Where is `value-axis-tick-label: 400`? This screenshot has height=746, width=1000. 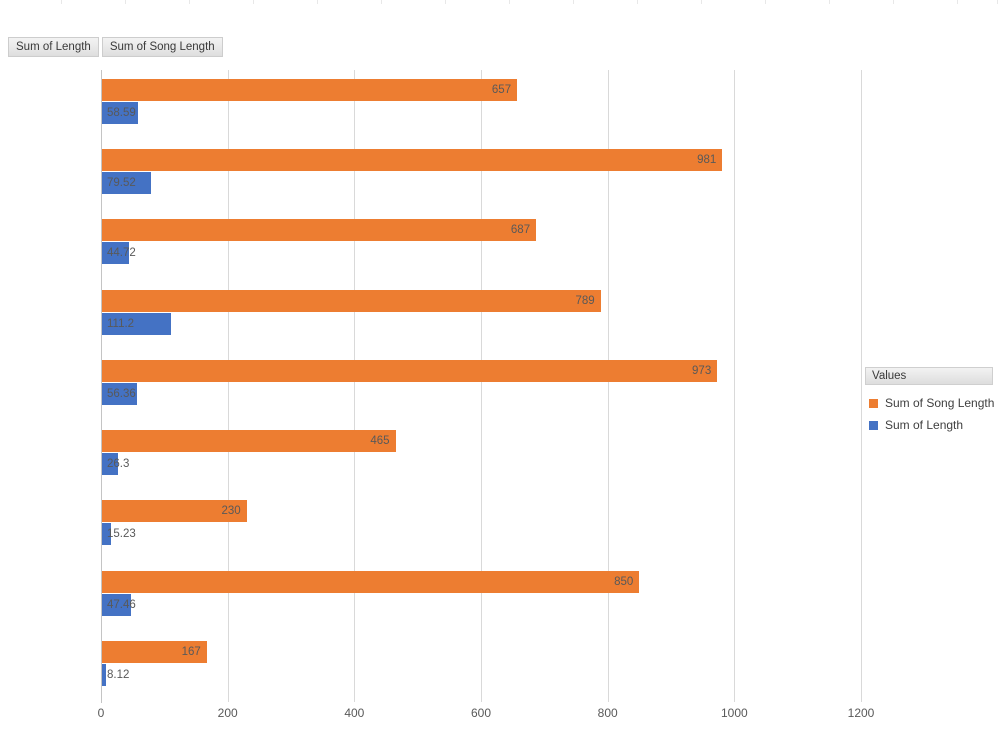 value-axis-tick-label: 400 is located at coordinates (354, 713).